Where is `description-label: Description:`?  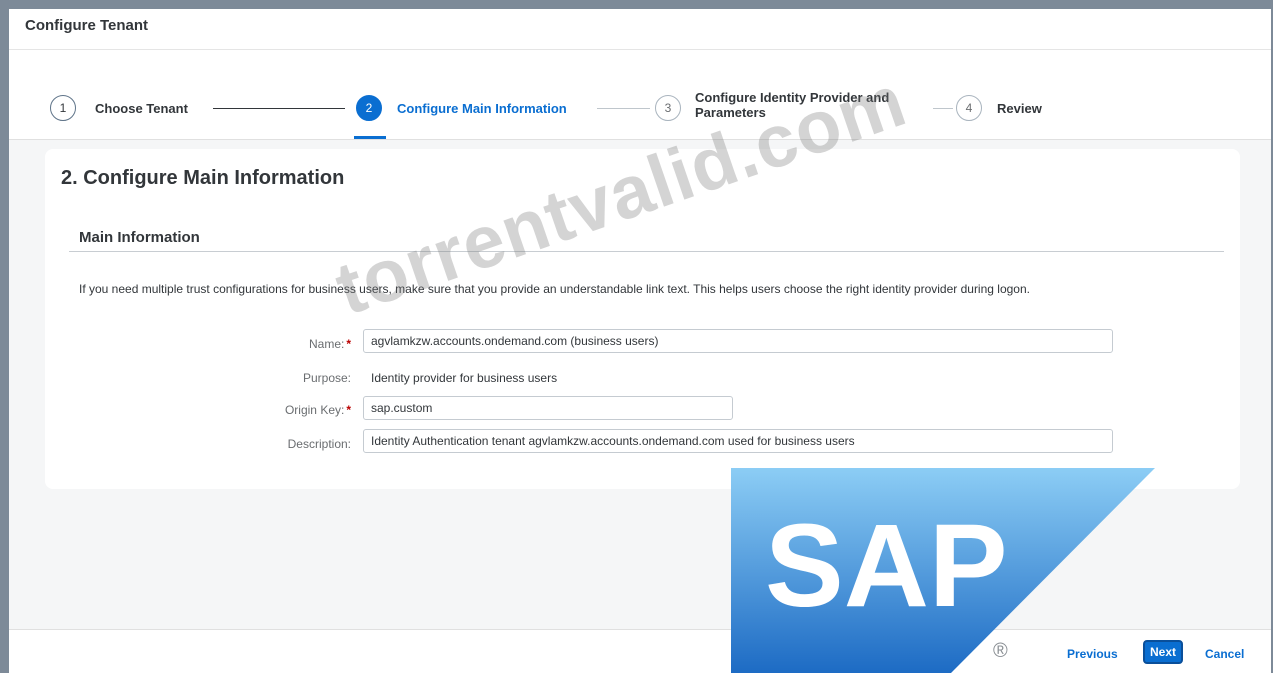 description-label: Description: is located at coordinates (319, 444).